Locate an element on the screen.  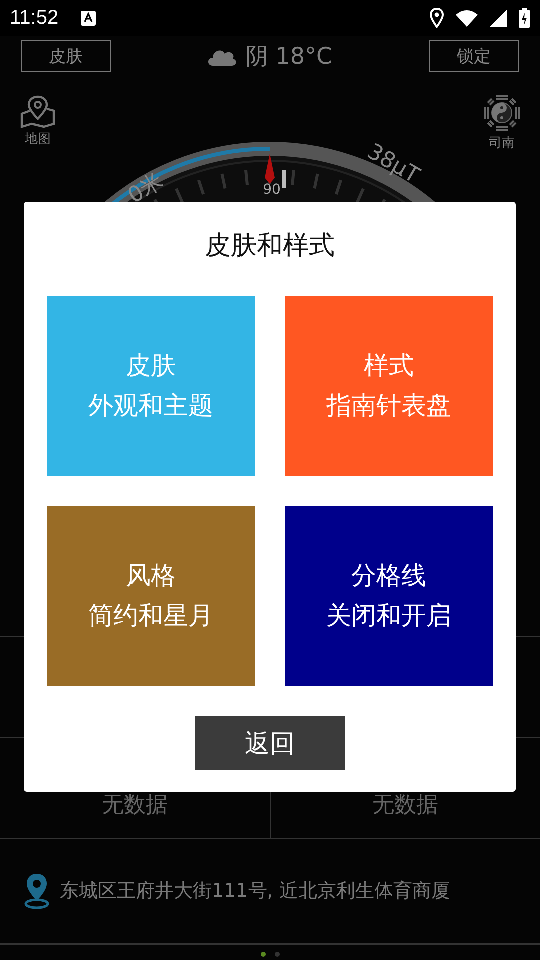
map-pin-icon is located at coordinates (38, 111).